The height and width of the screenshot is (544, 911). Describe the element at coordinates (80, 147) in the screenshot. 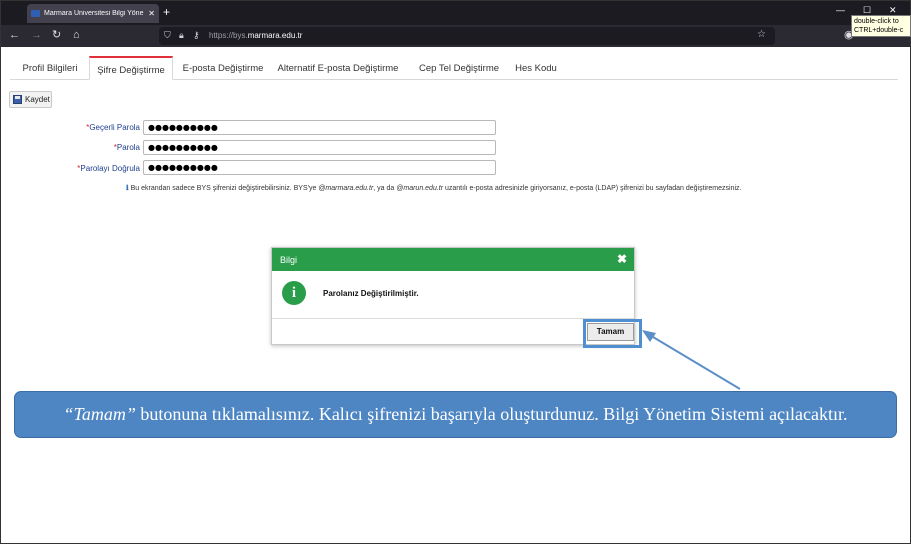

I see `password-label: *Parola` at that location.